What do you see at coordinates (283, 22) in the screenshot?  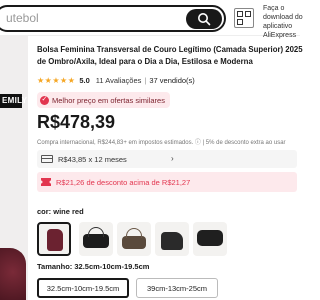 I see `app-download-text: Faça o download do aplicativo AliExpress` at bounding box center [283, 22].